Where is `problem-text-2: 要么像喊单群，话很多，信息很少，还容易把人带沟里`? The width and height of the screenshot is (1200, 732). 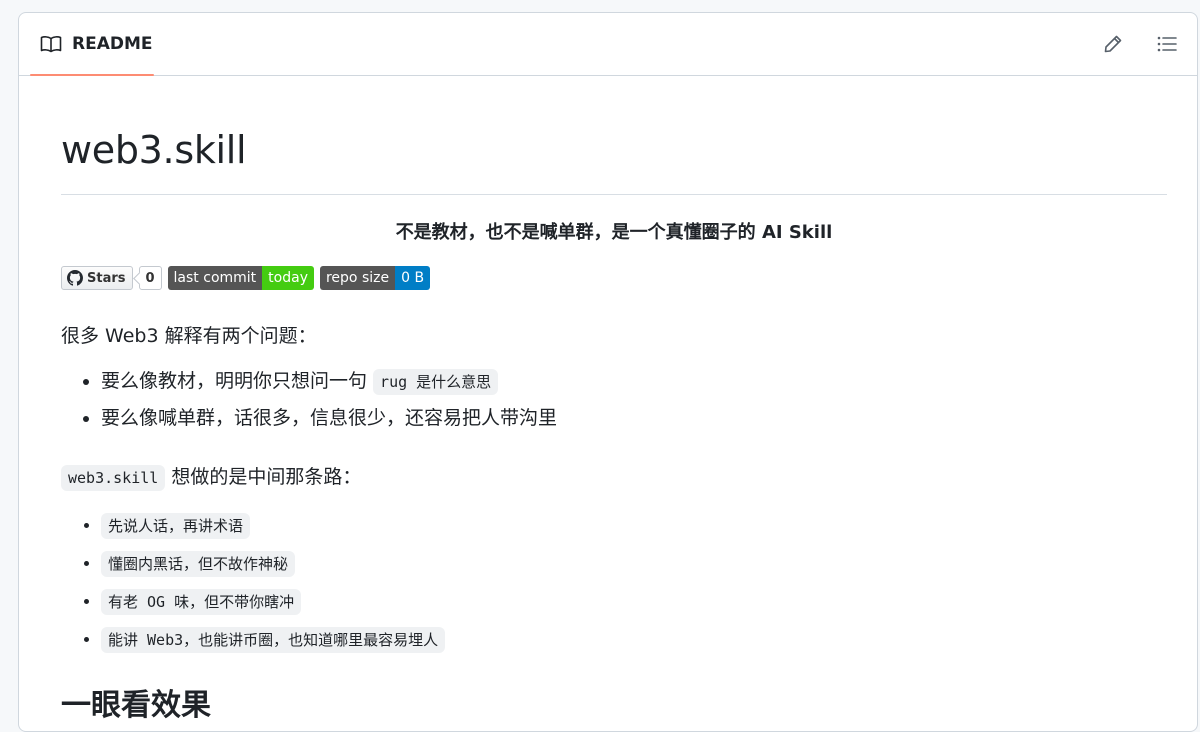
problem-text-2: 要么像喊单群，话很多，信息很少，还容易把人带沟里 is located at coordinates (329, 418).